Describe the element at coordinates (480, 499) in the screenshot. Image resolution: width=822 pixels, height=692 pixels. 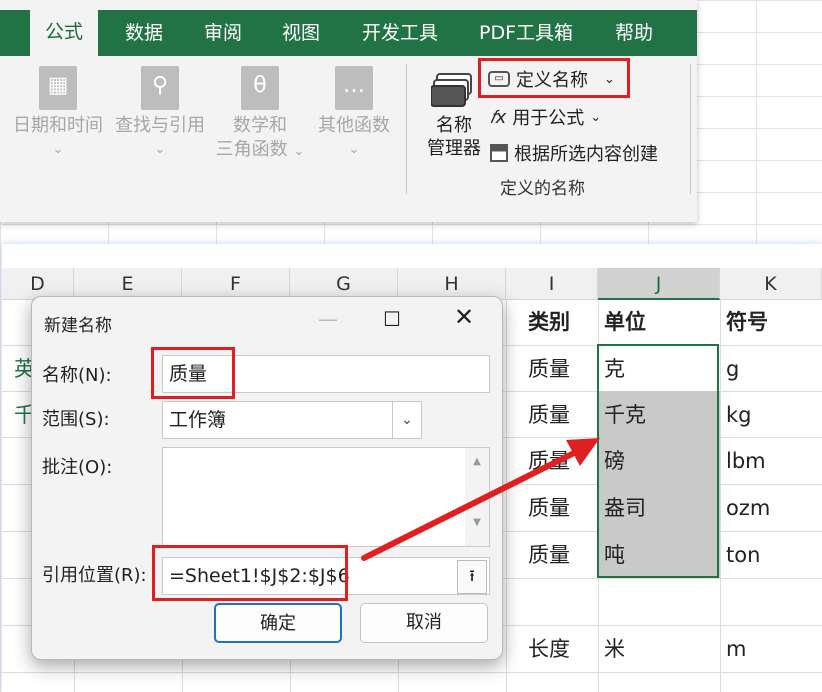
I see `red-arrow-icon` at that location.